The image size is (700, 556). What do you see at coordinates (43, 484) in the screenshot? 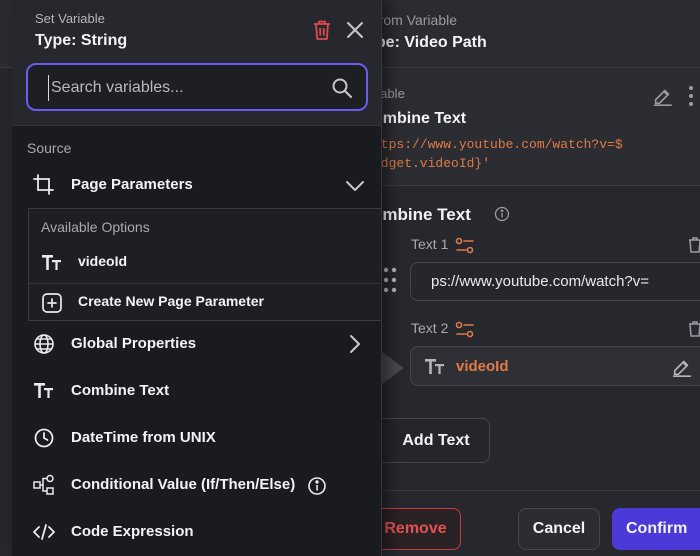
I see `conditional-icon` at bounding box center [43, 484].